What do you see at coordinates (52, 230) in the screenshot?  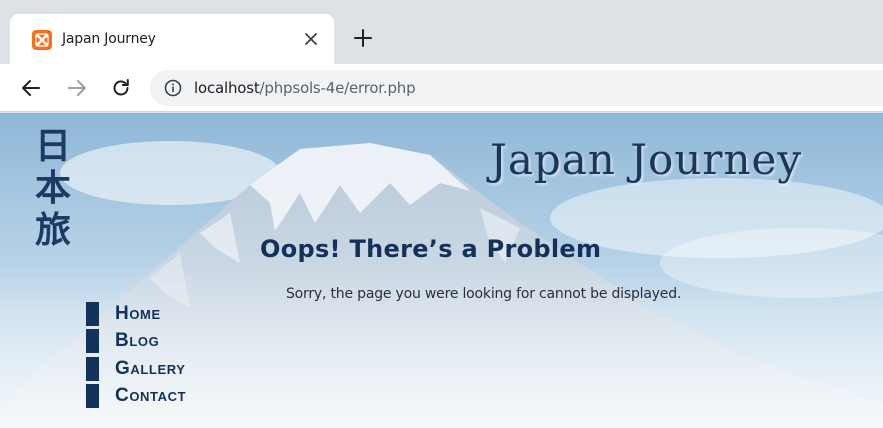 I see `logo-char: 旅` at bounding box center [52, 230].